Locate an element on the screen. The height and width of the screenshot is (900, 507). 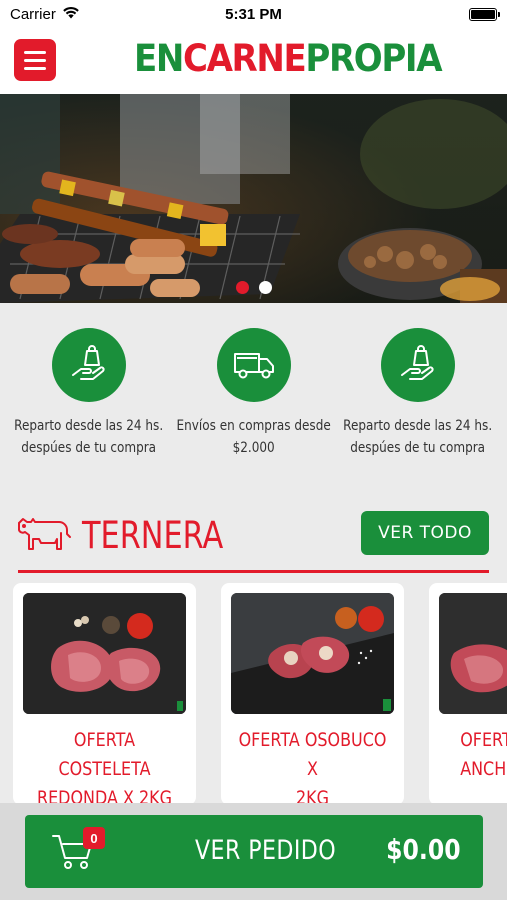
product-name-line1: OFERTA OSOBUCO X is located at coordinates (312, 754).